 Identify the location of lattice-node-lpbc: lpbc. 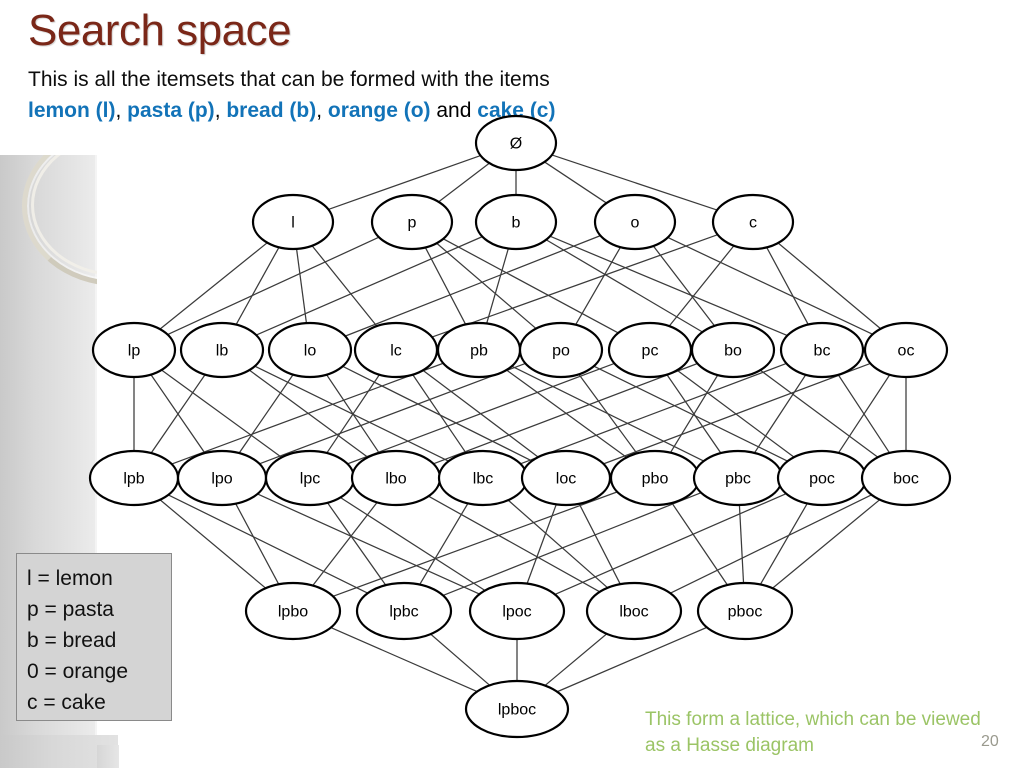
(404, 611).